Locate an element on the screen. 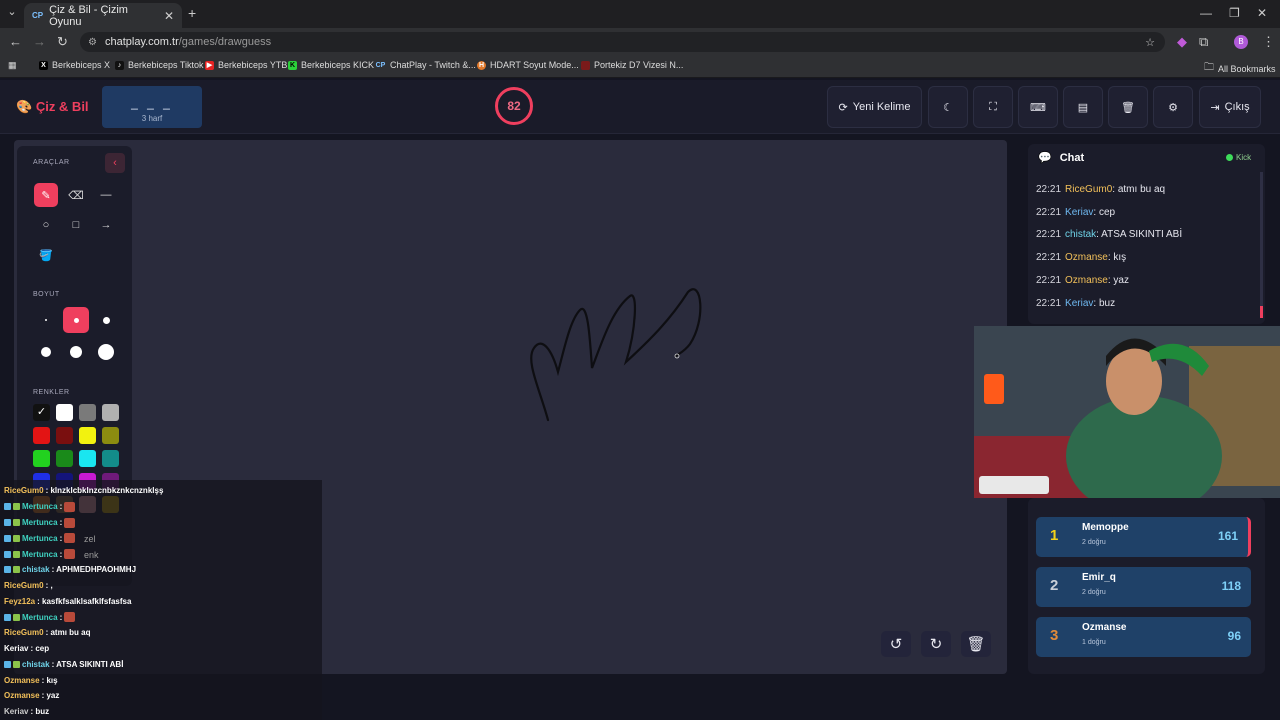 The image size is (1280, 720). settings-button: ⚙ is located at coordinates (1173, 107).